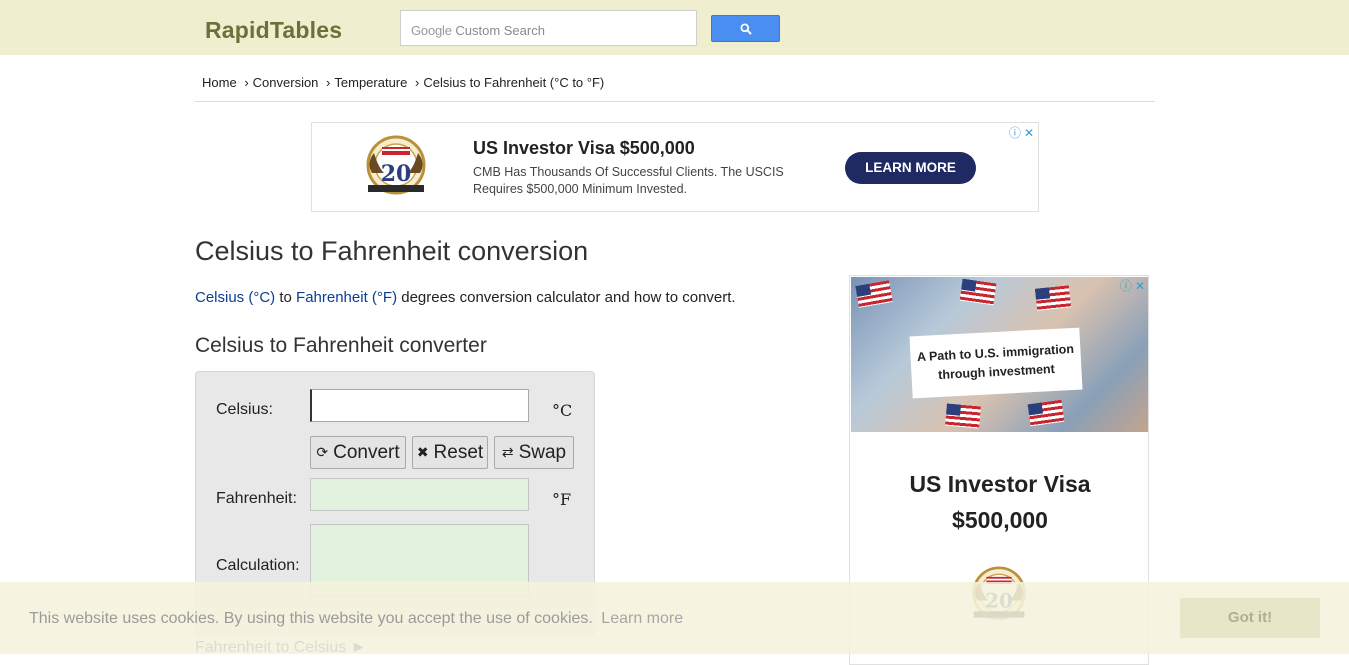 The height and width of the screenshot is (665, 1349). Describe the element at coordinates (256, 498) in the screenshot. I see `fahrenheit-label: Fahrenheit:` at that location.